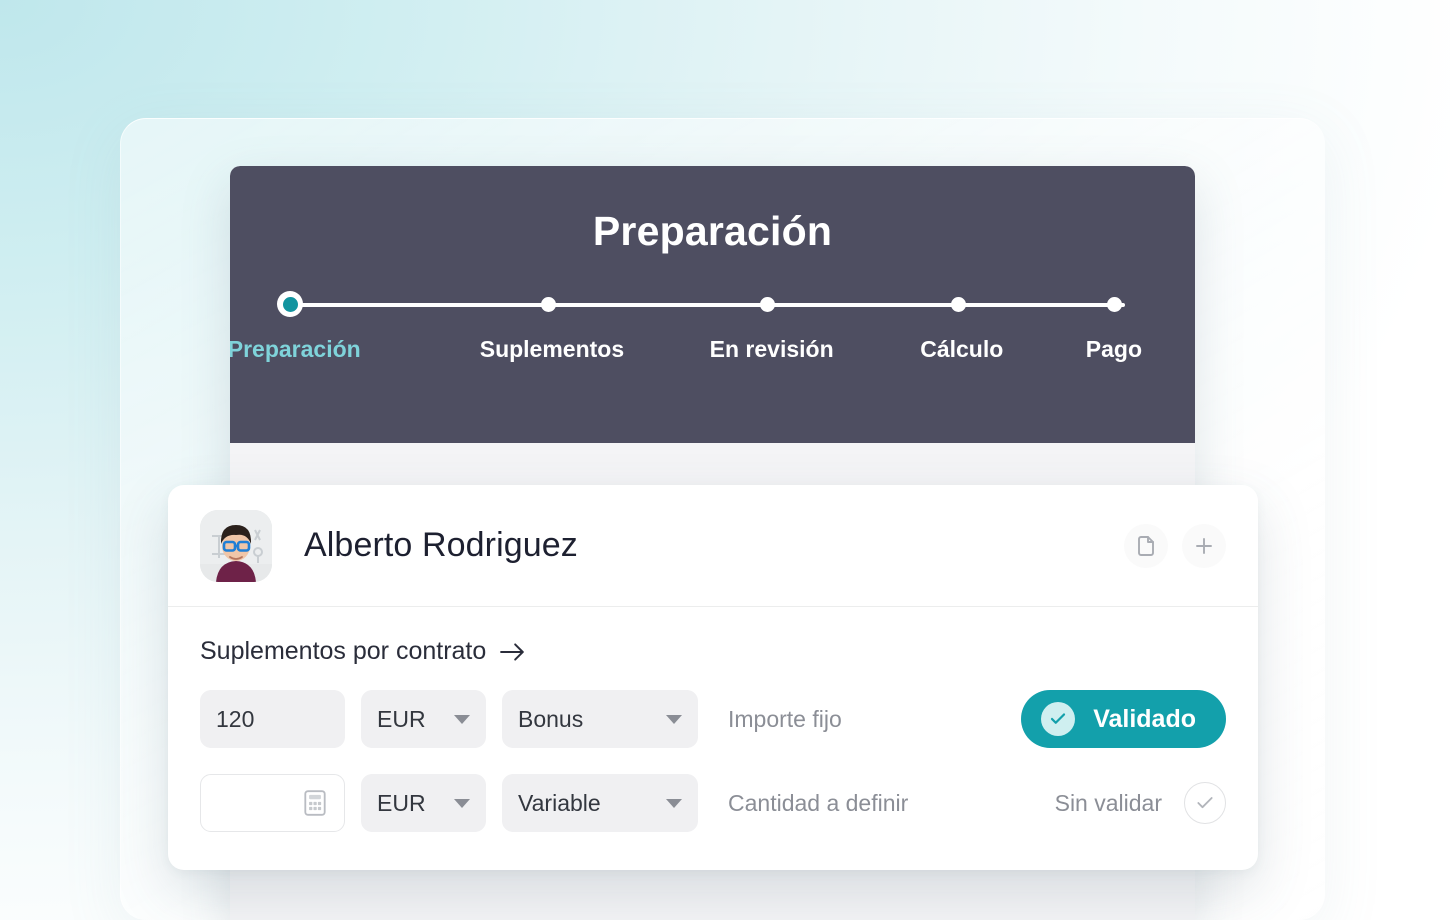 The width and height of the screenshot is (1450, 920). Describe the element at coordinates (315, 803) in the screenshot. I see `calculator-icon` at that location.